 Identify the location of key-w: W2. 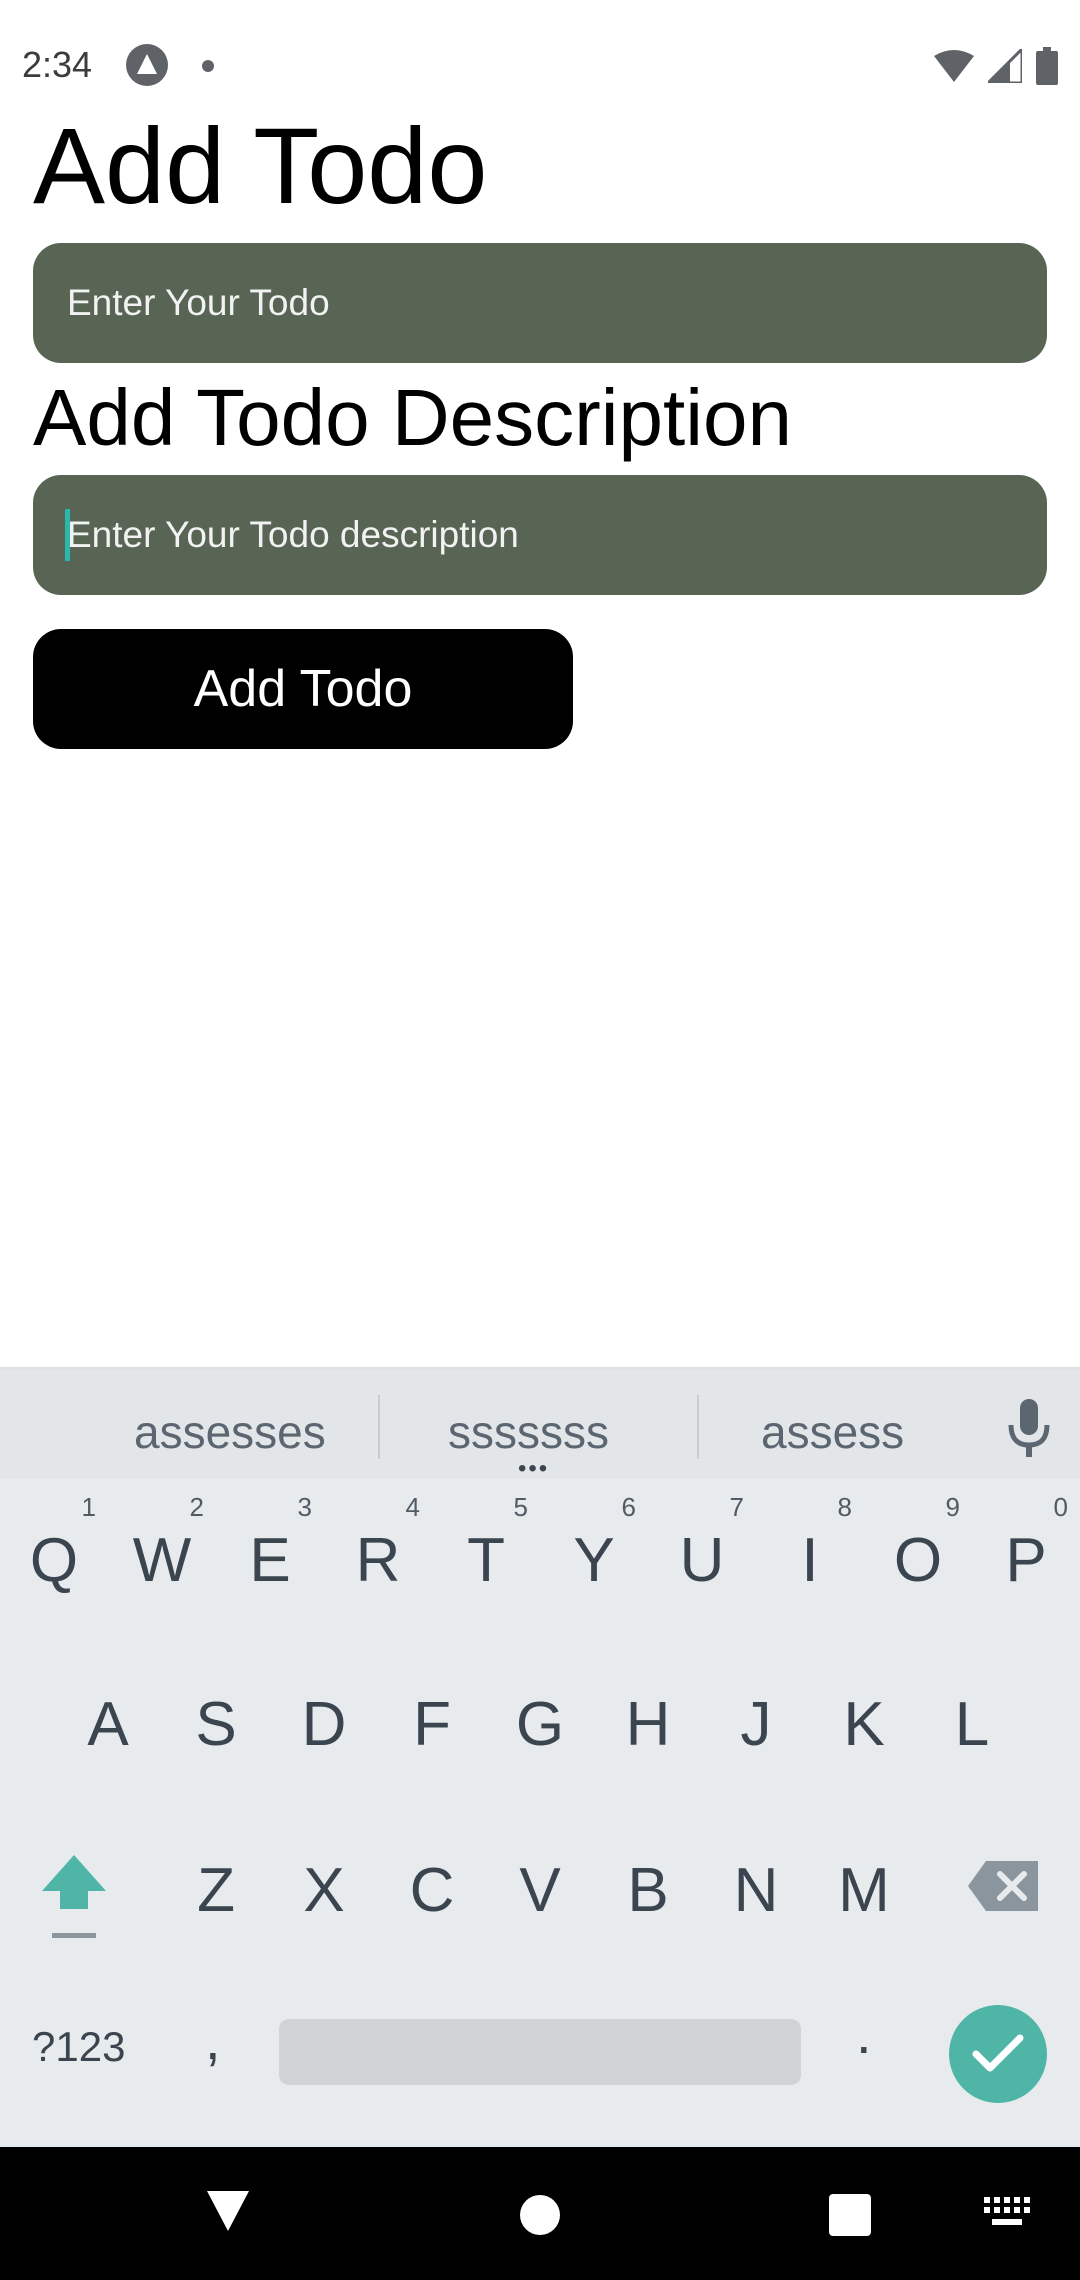
(162, 1561).